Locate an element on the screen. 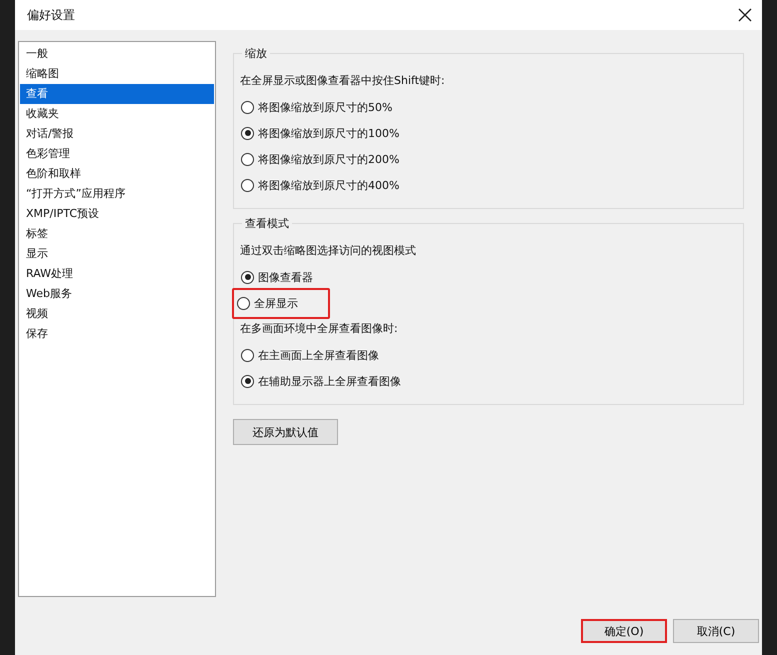  category-item: RAW处理 is located at coordinates (117, 274).